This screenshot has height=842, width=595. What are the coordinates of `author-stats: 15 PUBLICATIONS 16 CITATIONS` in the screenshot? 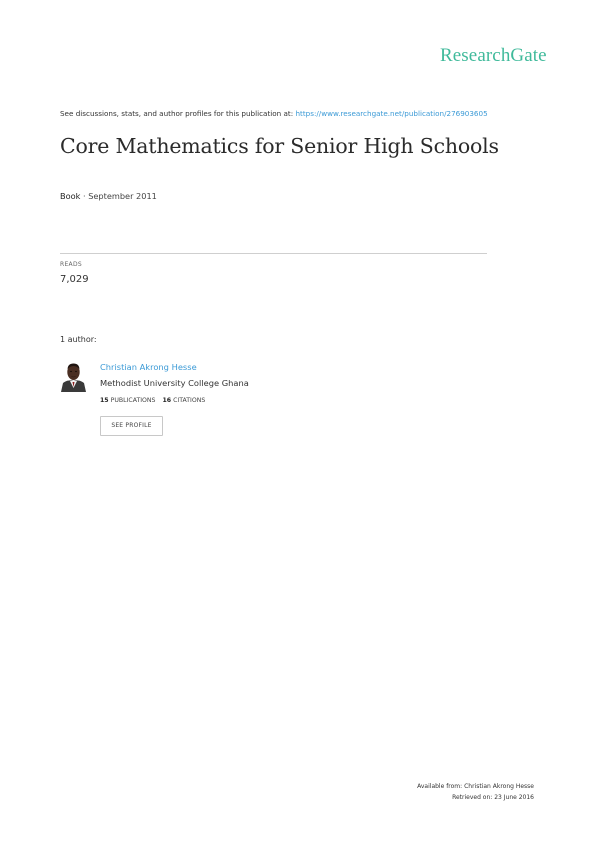 It's located at (152, 400).